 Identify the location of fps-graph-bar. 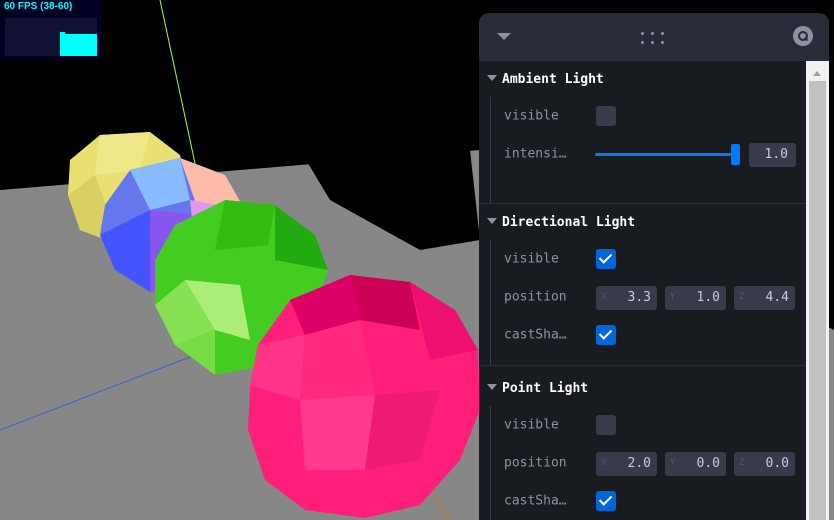
(78, 45).